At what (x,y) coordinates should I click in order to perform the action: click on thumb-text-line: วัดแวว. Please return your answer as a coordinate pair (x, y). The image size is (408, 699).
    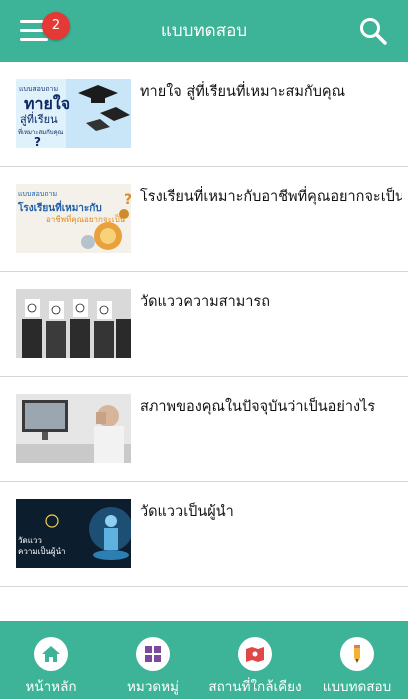
    Looking at the image, I should click on (30, 540).